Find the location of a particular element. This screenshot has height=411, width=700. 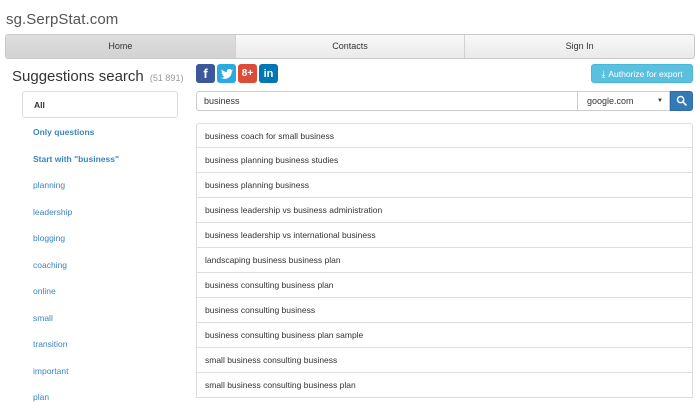

nav-home: Home is located at coordinates (121, 46).